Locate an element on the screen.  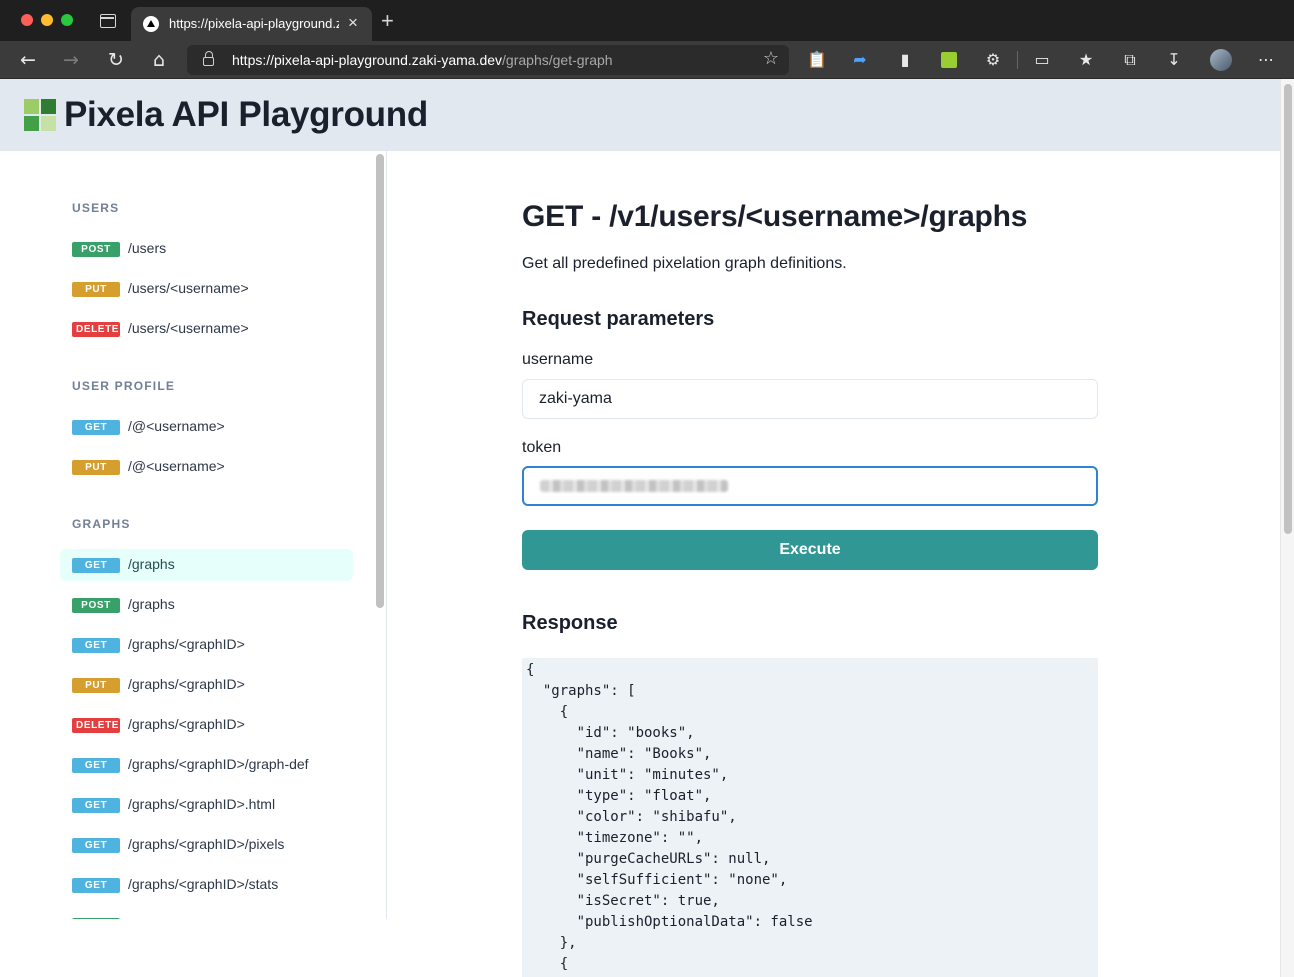
sidebar-item-partial is located at coordinates (206, 914).